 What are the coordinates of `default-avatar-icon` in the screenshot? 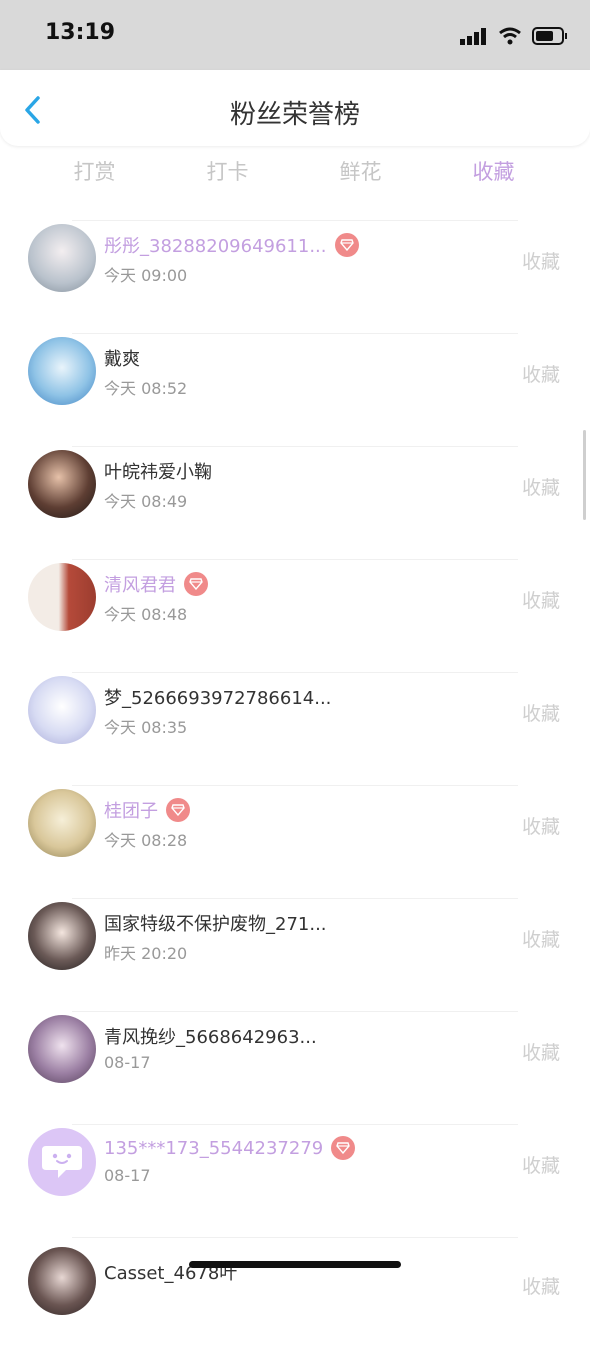 It's located at (62, 1162).